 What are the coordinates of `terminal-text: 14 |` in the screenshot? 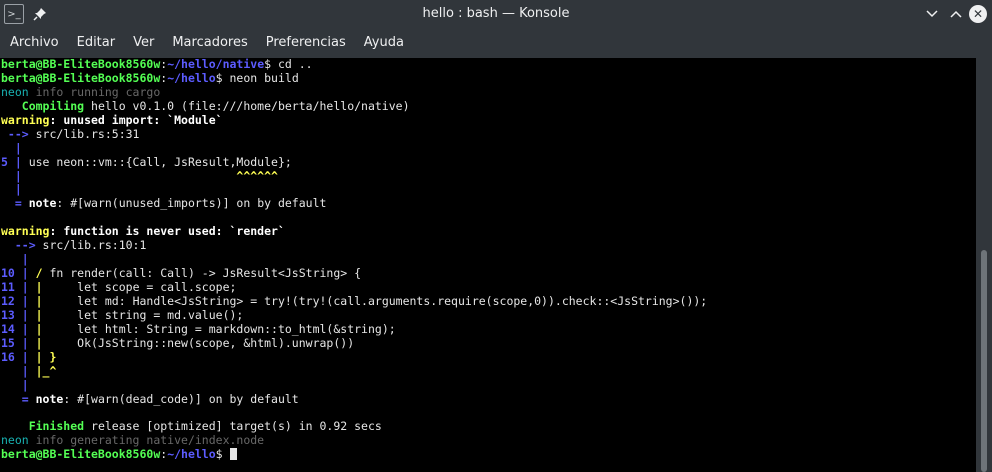 It's located at (18, 328).